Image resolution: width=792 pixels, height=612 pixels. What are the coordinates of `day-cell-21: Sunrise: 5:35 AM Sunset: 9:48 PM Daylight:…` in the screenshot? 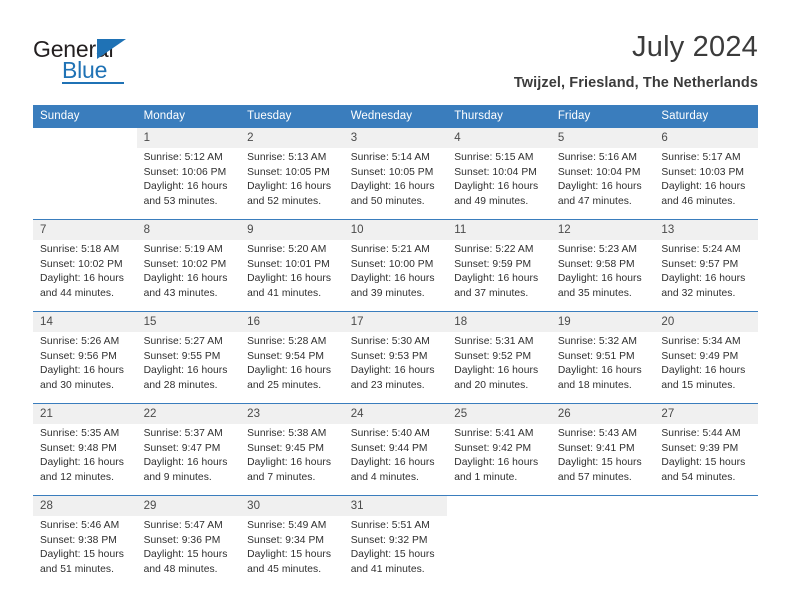 It's located at (85, 459).